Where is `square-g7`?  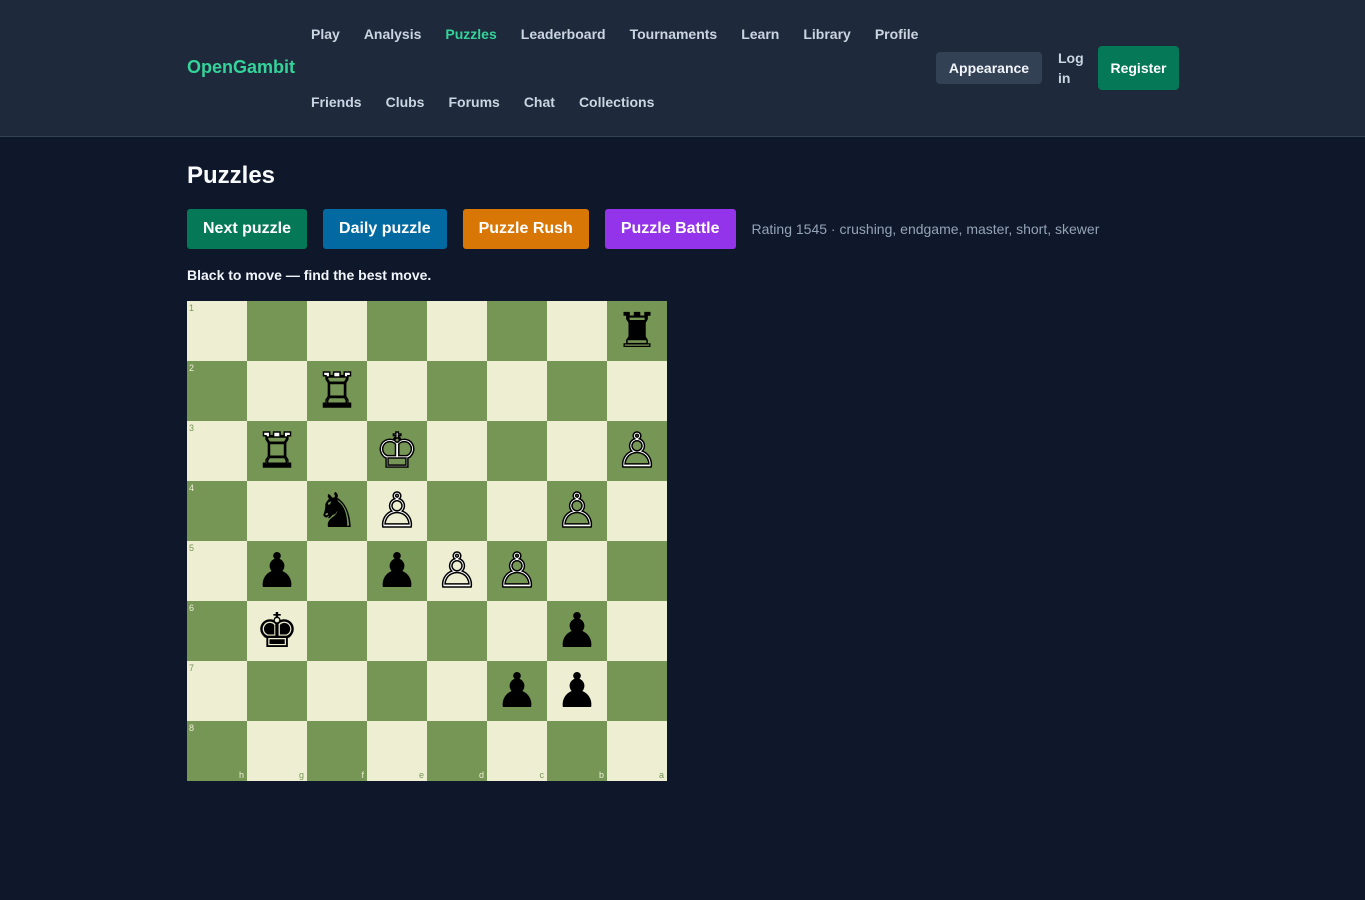
square-g7 is located at coordinates (277, 691).